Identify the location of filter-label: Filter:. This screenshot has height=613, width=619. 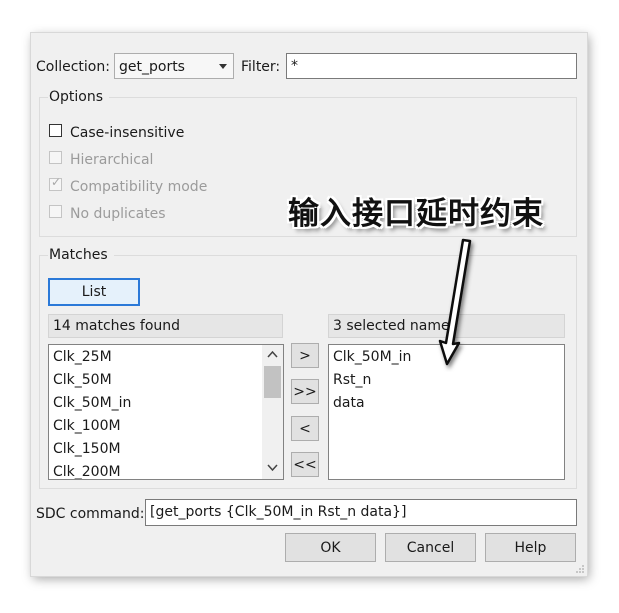
(261, 67).